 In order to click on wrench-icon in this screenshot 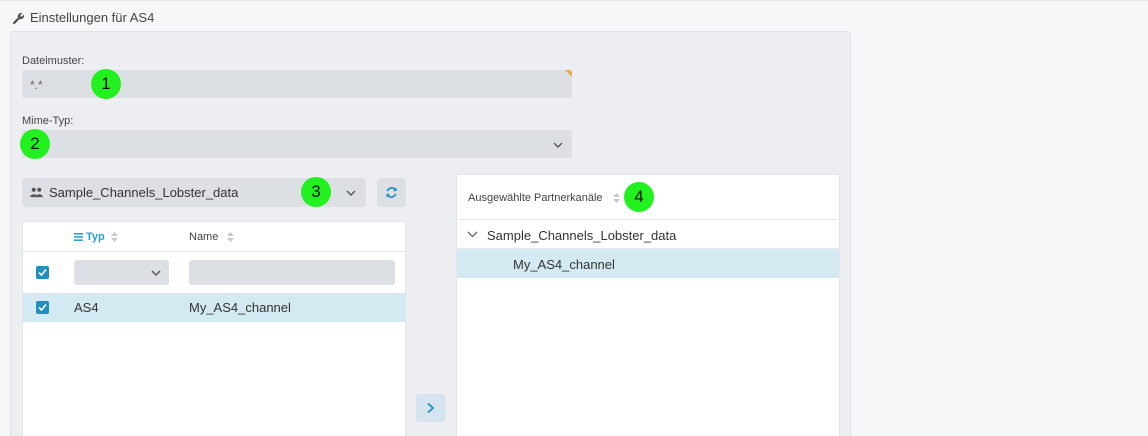, I will do `click(18, 18)`.